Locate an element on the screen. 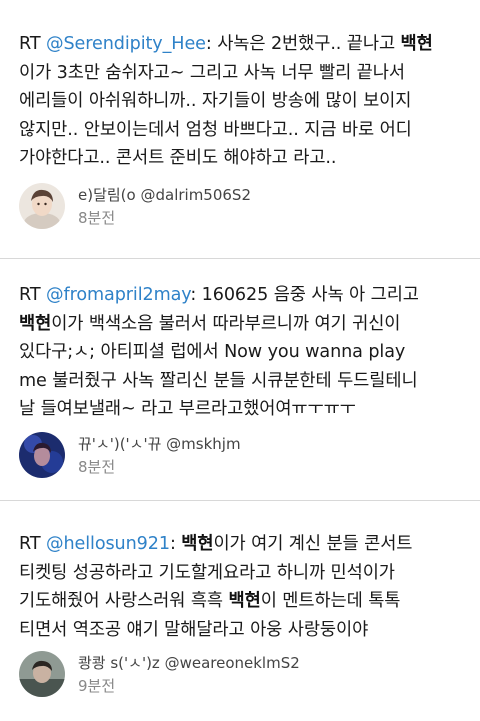  tweet-text-line: 있다구;ㅅ; 아티피셜 럽에서 Now you wanna play is located at coordinates (244, 352).